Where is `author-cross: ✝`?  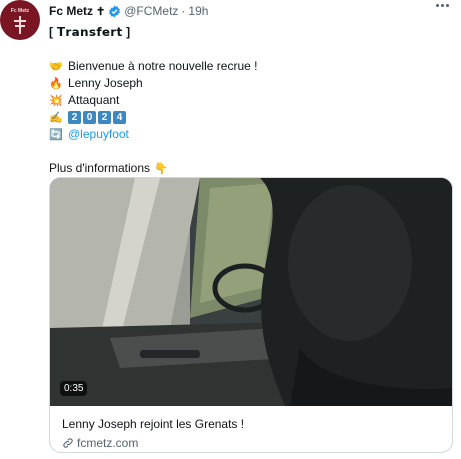 author-cross: ✝ is located at coordinates (101, 11).